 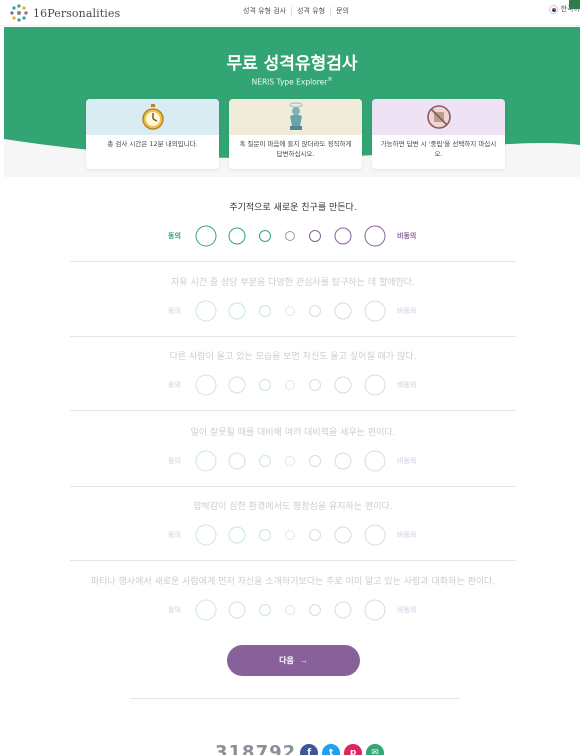 What do you see at coordinates (330, 80) in the screenshot?
I see `registered-mark: ®` at bounding box center [330, 80].